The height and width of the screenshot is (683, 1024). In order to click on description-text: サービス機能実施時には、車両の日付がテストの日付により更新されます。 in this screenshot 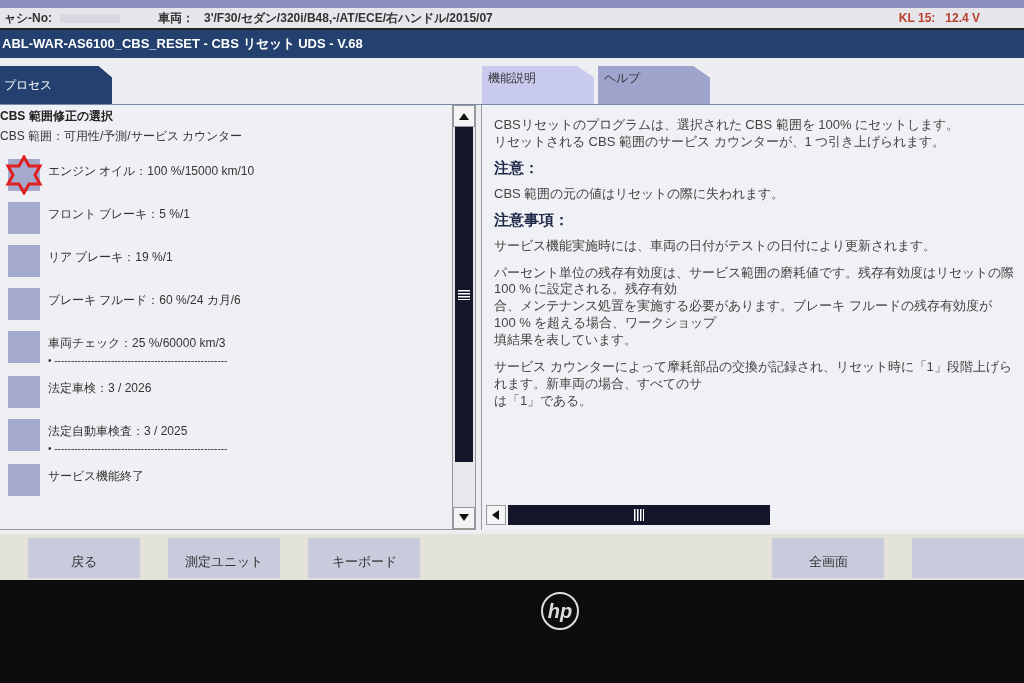, I will do `click(715, 246)`.